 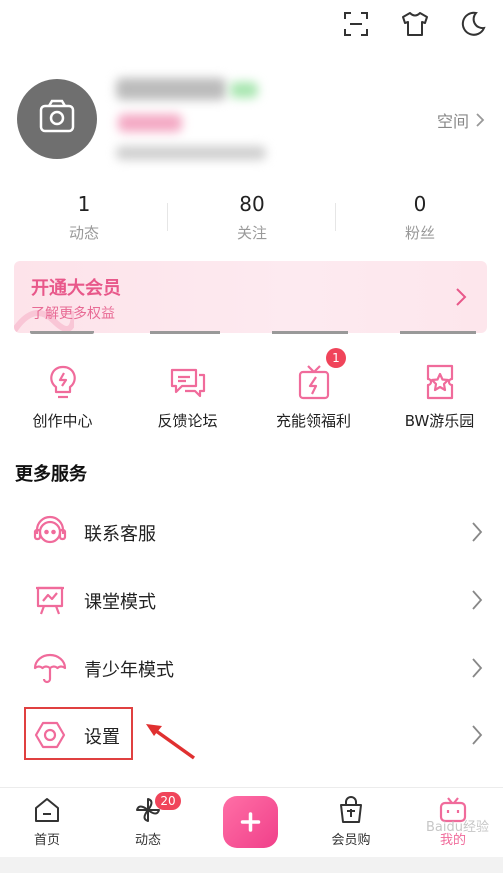 What do you see at coordinates (187, 421) in the screenshot?
I see `grid-item-label: 反馈论坛` at bounding box center [187, 421].